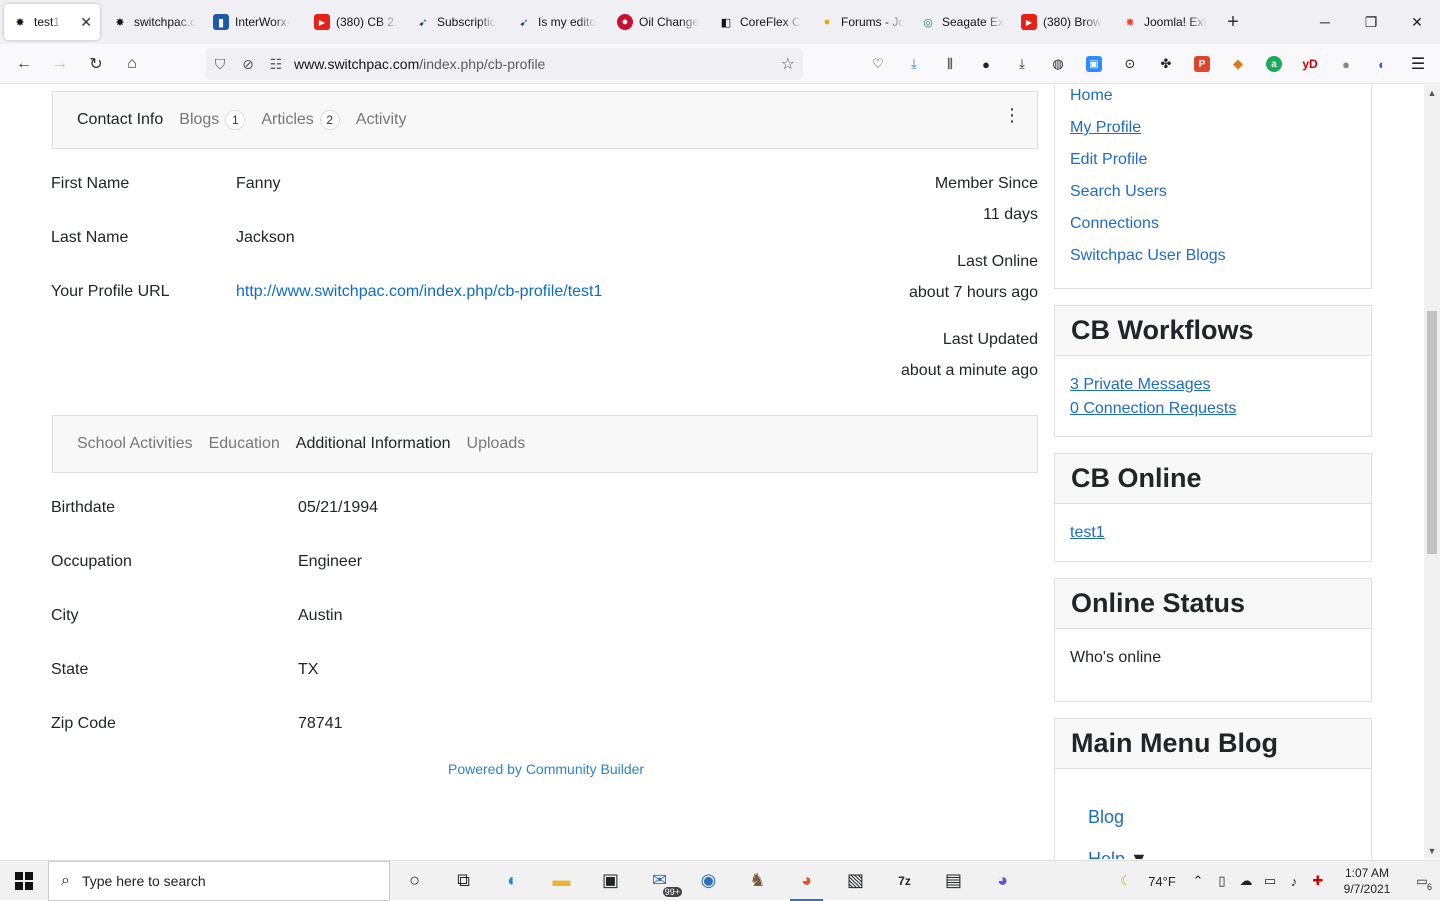  I want to click on account-icon: ●, so click(986, 64).